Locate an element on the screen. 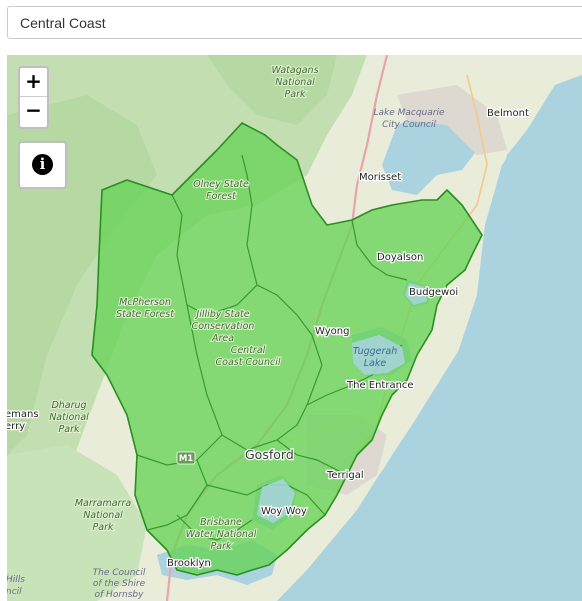 This screenshot has width=582, height=601. label-hornsby: The Council of the Shire of Hornsby is located at coordinates (119, 584).